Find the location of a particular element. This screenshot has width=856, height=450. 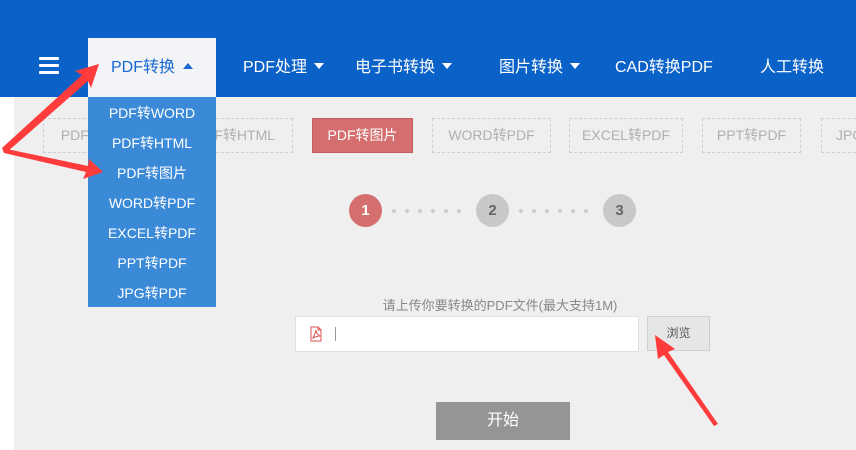

dropdown-item-ppt-to-pdf: PPT转PDF is located at coordinates (152, 263).